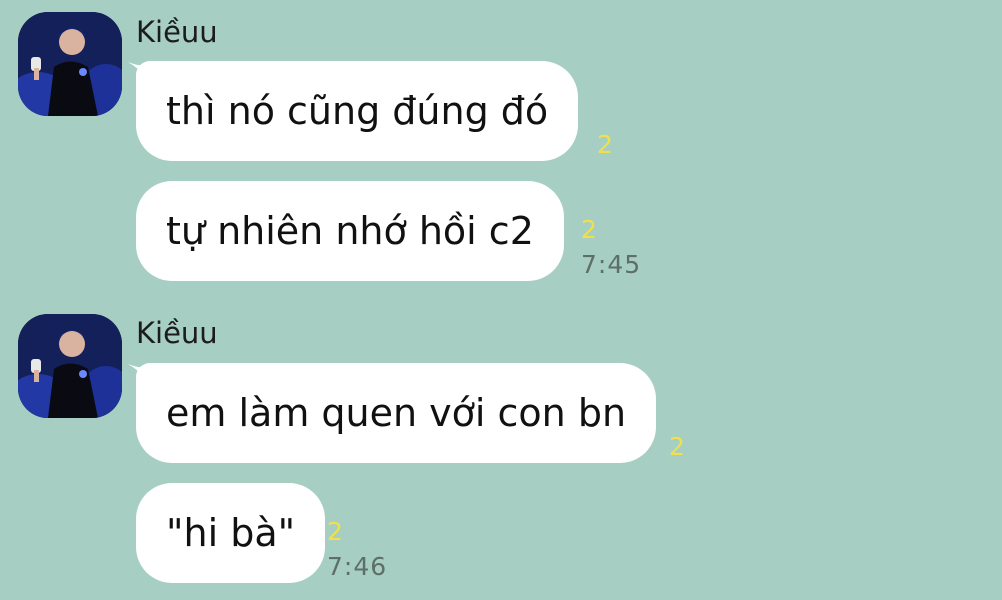  I want to click on message-text: thì nó cũng đúng đó, so click(357, 111).